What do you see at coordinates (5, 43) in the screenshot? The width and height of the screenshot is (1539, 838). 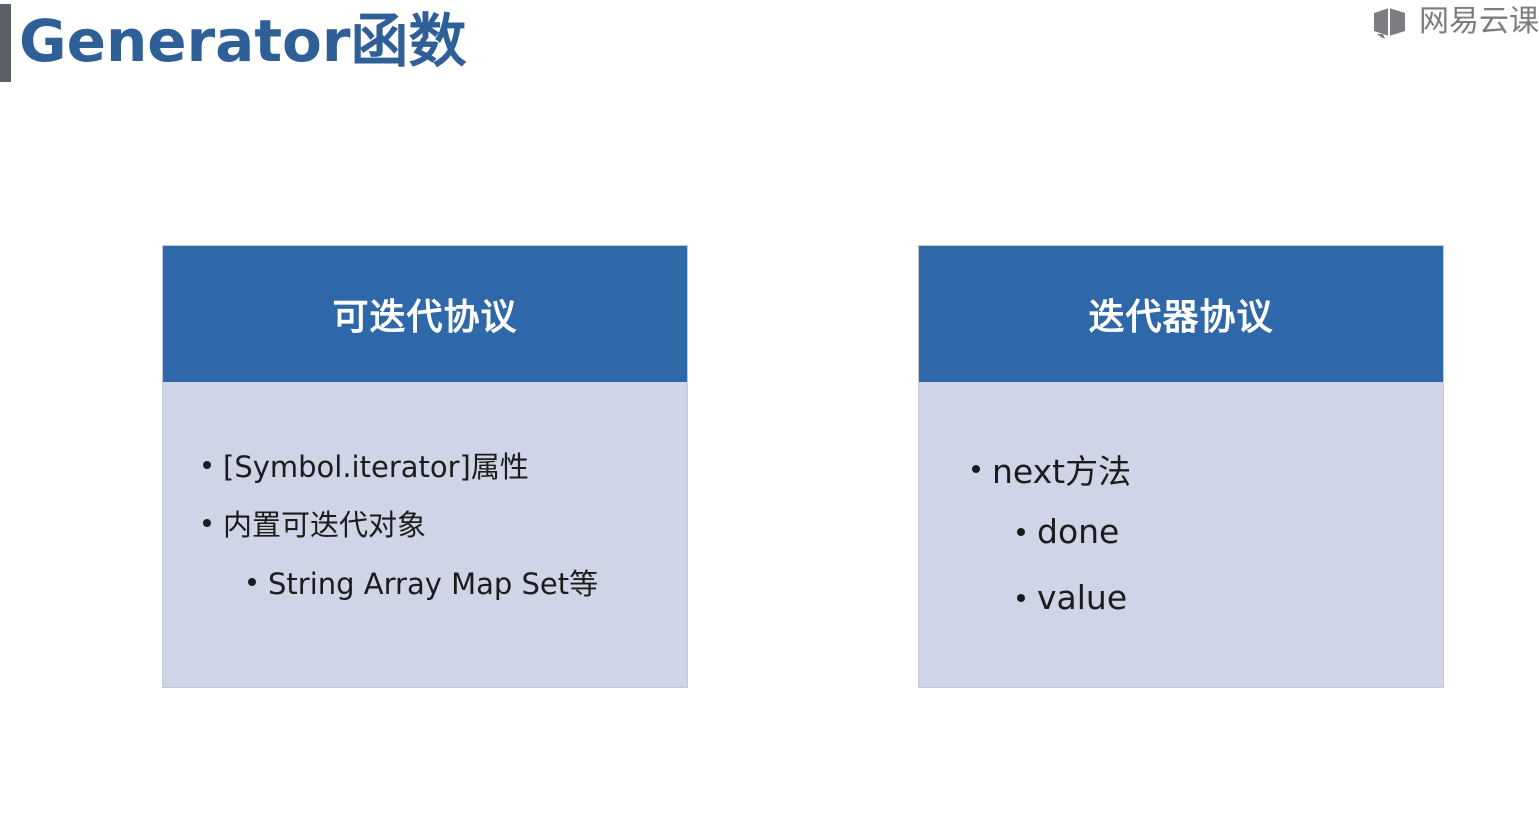 I see `title-accent-bar` at bounding box center [5, 43].